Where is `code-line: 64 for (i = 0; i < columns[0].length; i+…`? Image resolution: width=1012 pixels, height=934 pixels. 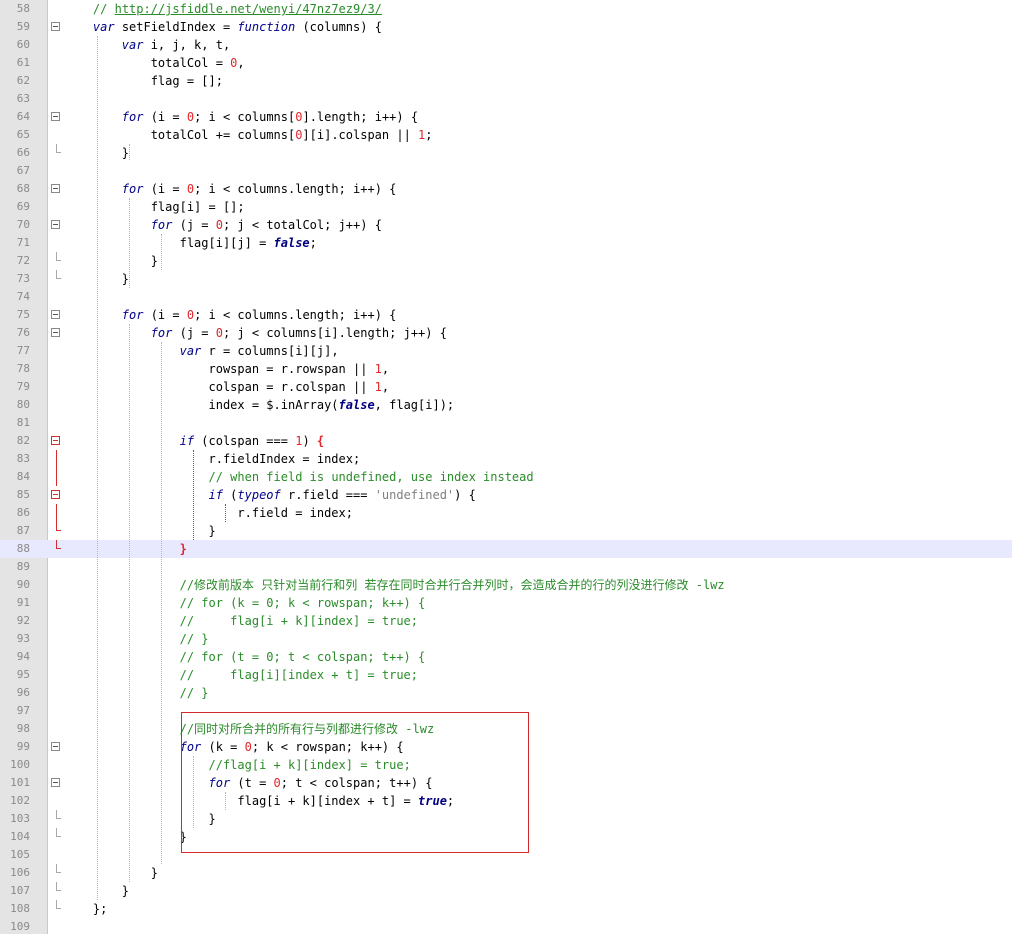
code-line: 64 for (i = 0; i < columns[0].length; i+… is located at coordinates (506, 117).